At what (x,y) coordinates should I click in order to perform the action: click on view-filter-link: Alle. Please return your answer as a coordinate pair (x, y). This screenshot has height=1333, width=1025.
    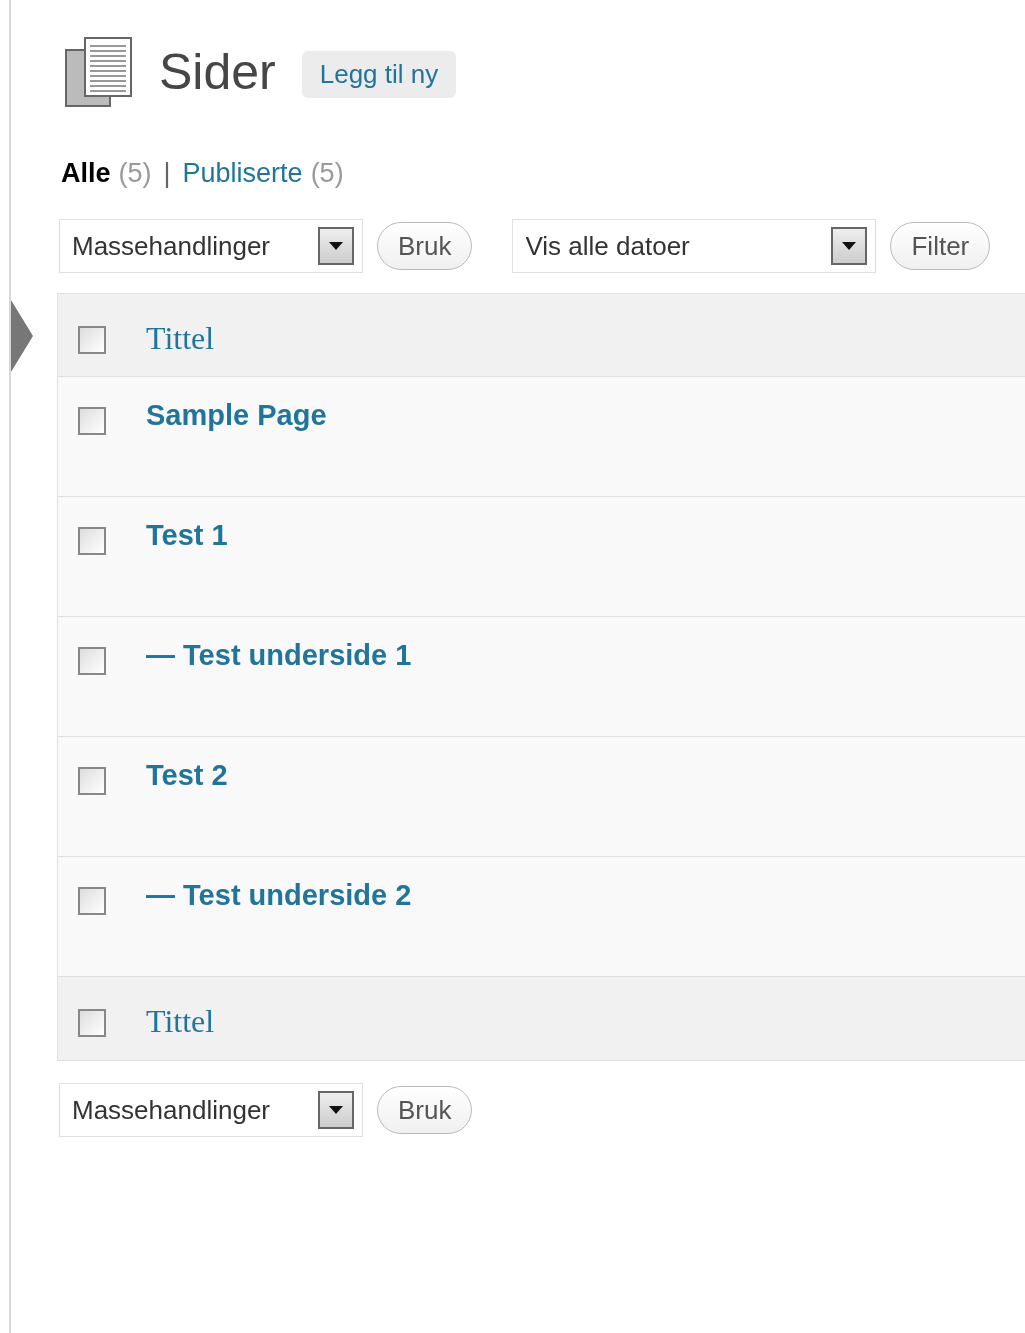
    Looking at the image, I should click on (86, 173).